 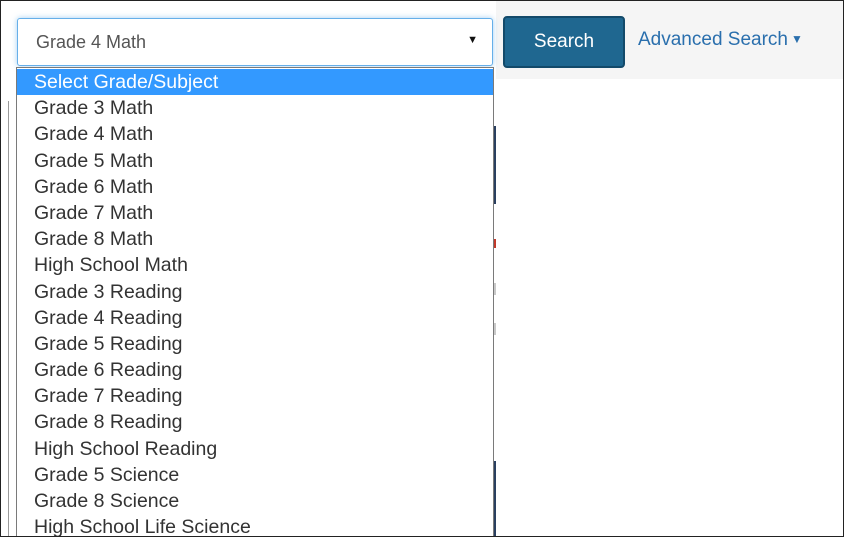 What do you see at coordinates (91, 42) in the screenshot?
I see `select-current-value: Grade 4 Math` at bounding box center [91, 42].